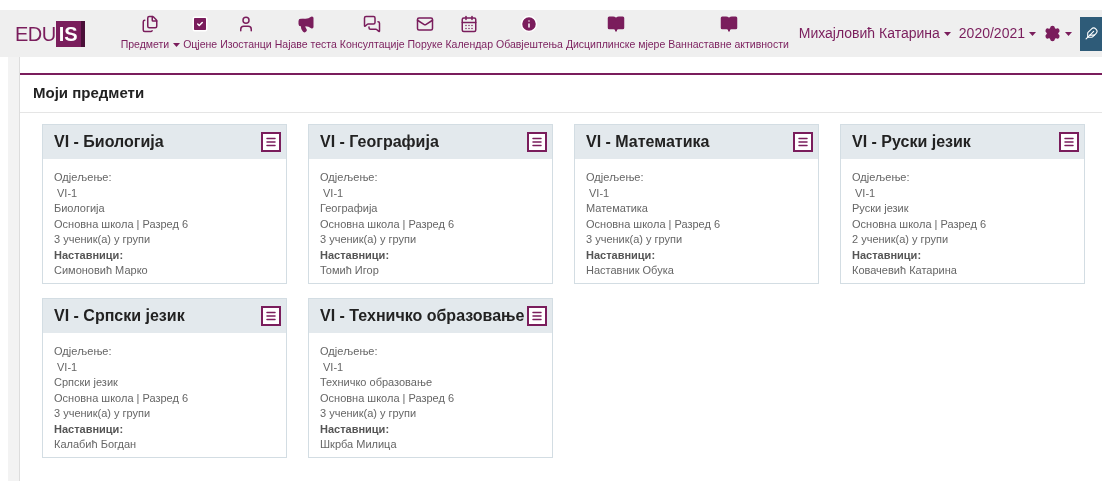  What do you see at coordinates (79, 208) in the screenshot?
I see `subject-name: Биологија` at bounding box center [79, 208].